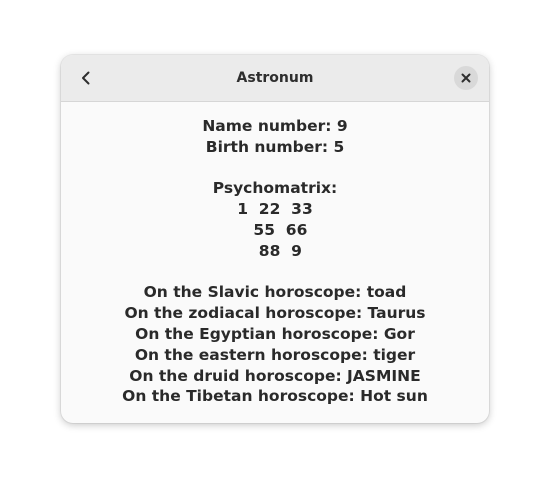  What do you see at coordinates (275, 146) in the screenshot?
I see `birth-number: Birth number: 5` at bounding box center [275, 146].